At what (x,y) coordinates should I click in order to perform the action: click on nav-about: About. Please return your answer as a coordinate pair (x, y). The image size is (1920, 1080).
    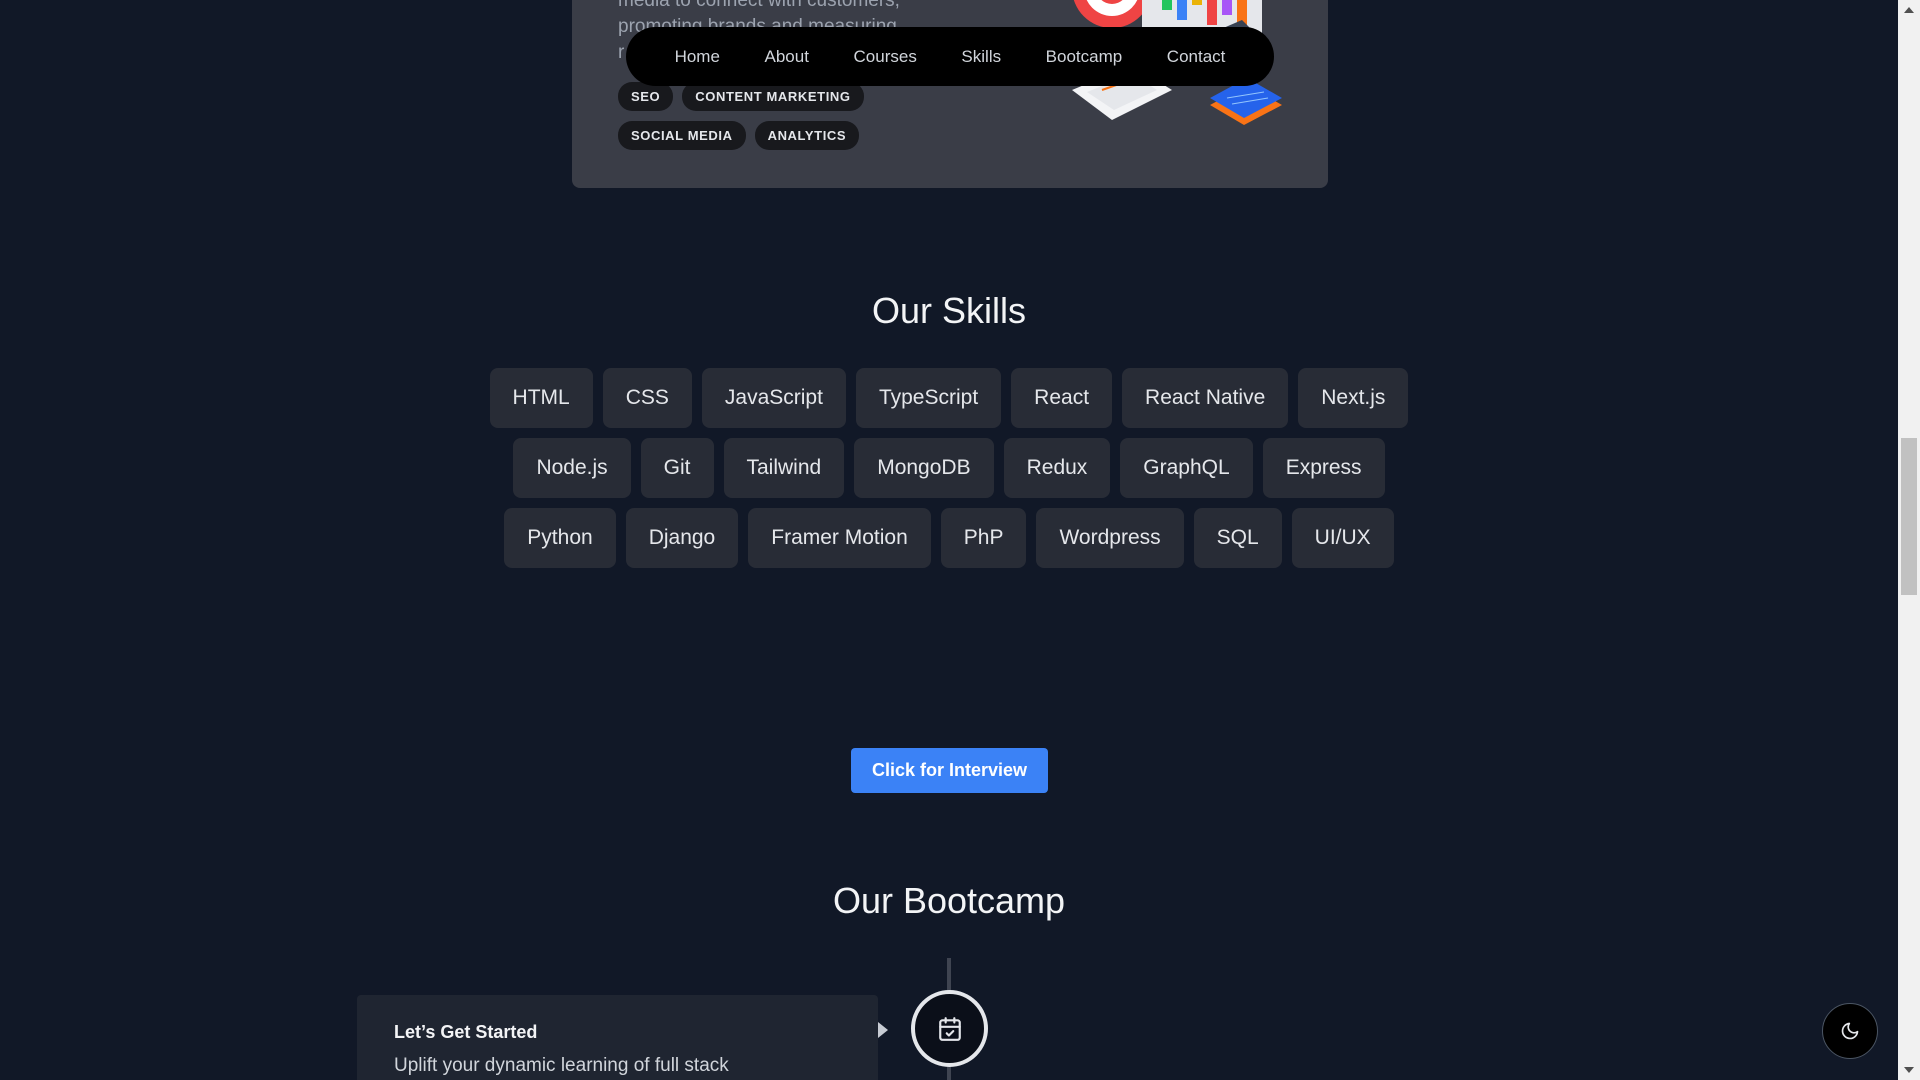
    Looking at the image, I should click on (787, 57).